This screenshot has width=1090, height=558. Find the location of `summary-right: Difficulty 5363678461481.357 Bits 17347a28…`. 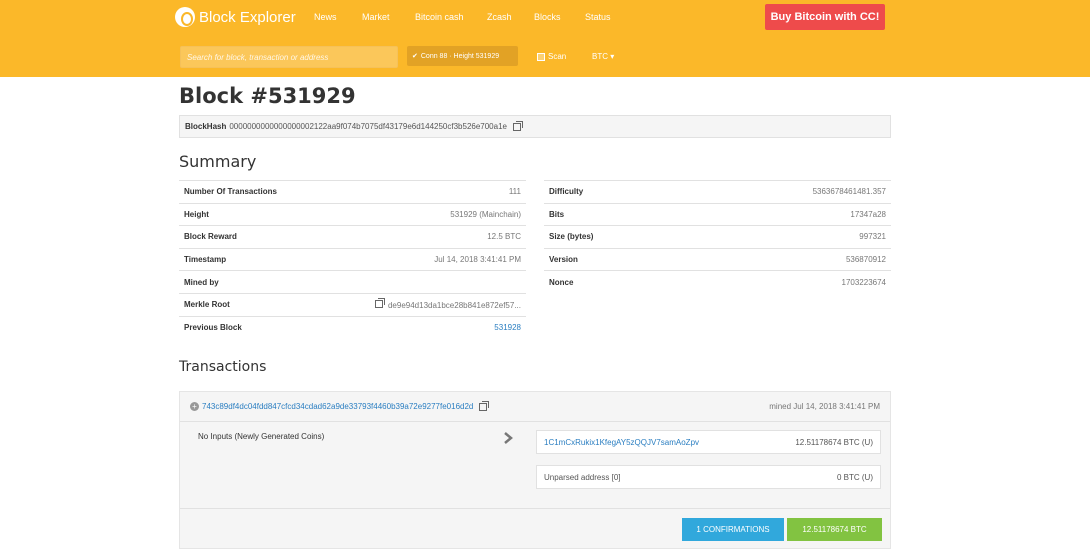

summary-right: Difficulty 5363678461481.357 Bits 17347a28… is located at coordinates (717, 236).